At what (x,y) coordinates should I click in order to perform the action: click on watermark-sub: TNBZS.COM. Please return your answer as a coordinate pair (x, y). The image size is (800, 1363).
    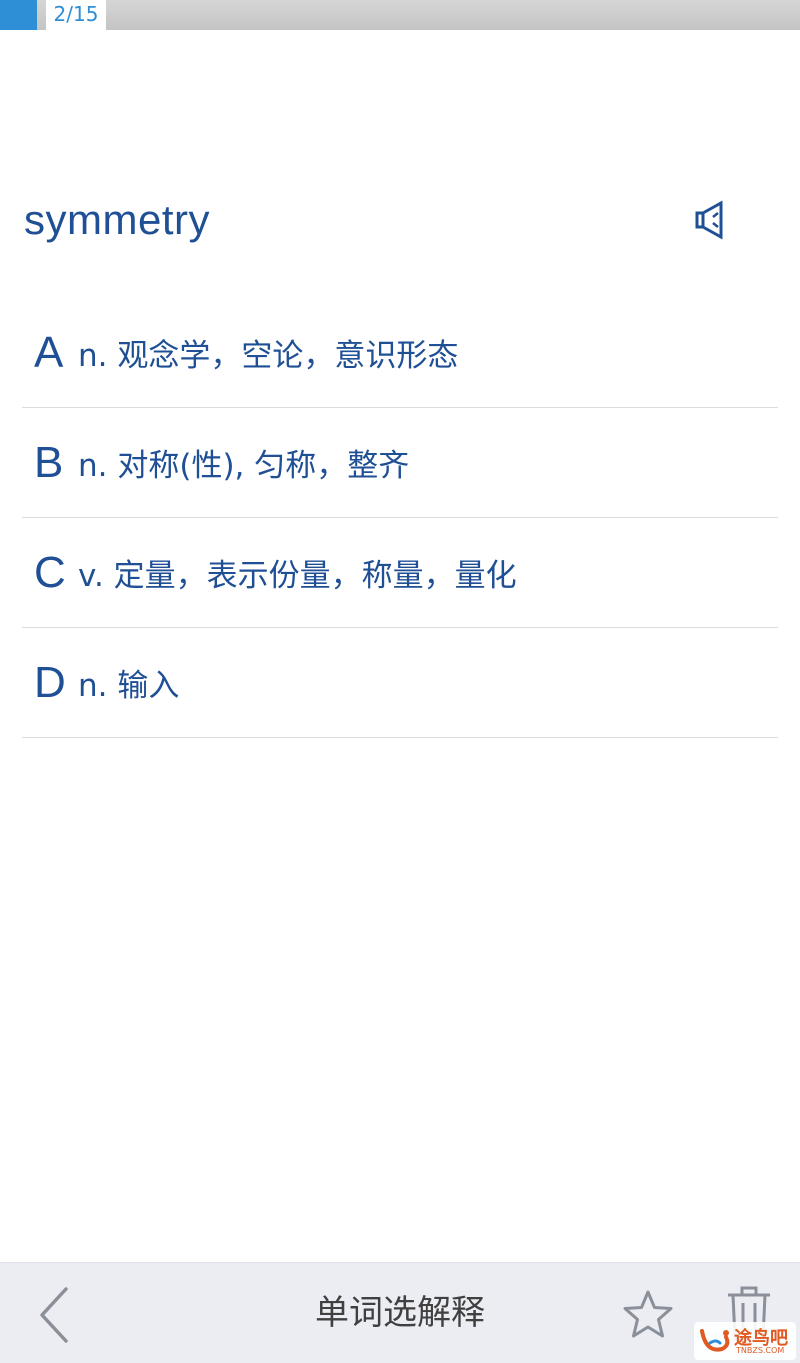
    Looking at the image, I should click on (760, 1350).